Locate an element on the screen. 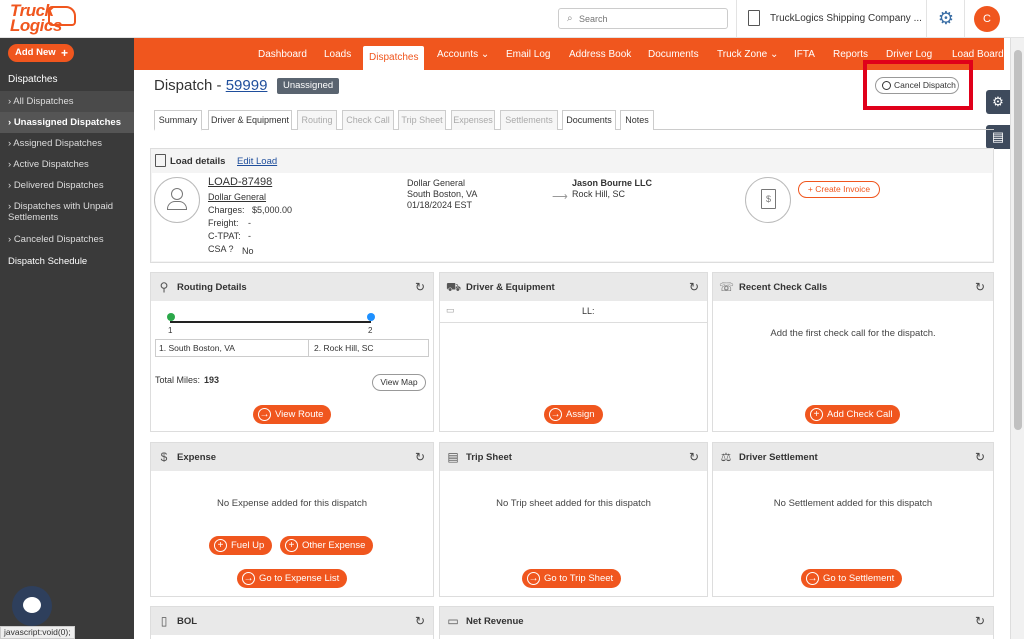 This screenshot has width=1024, height=639. status-bar-url: javascript:void(0); is located at coordinates (37, 632).